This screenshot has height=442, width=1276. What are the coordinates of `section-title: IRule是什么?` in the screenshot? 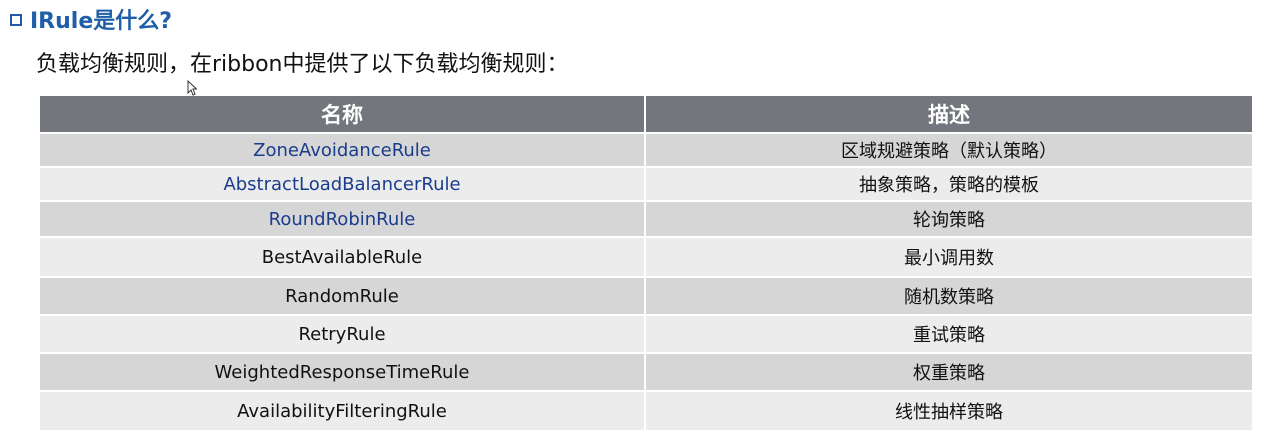 It's located at (101, 21).